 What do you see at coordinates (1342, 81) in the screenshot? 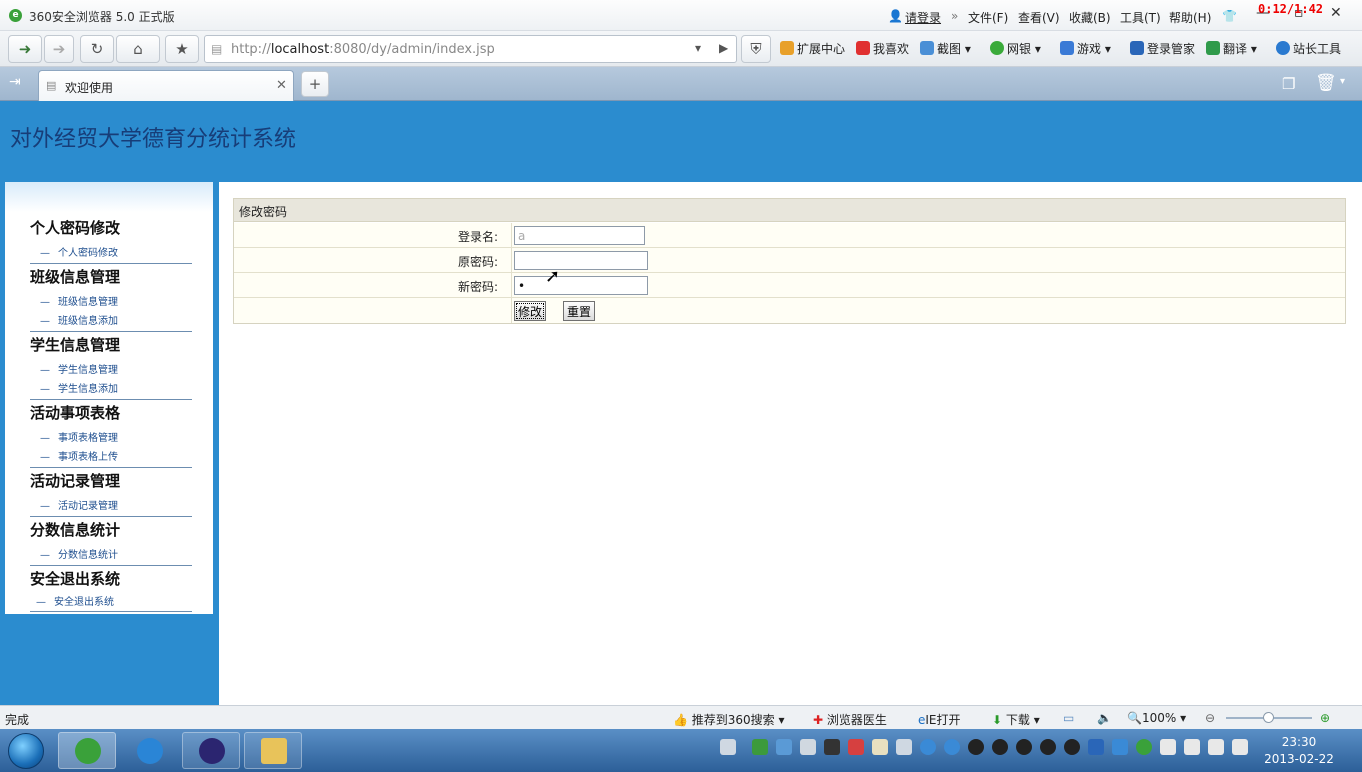
I see `chevron-down-icon: ▾` at bounding box center [1342, 81].